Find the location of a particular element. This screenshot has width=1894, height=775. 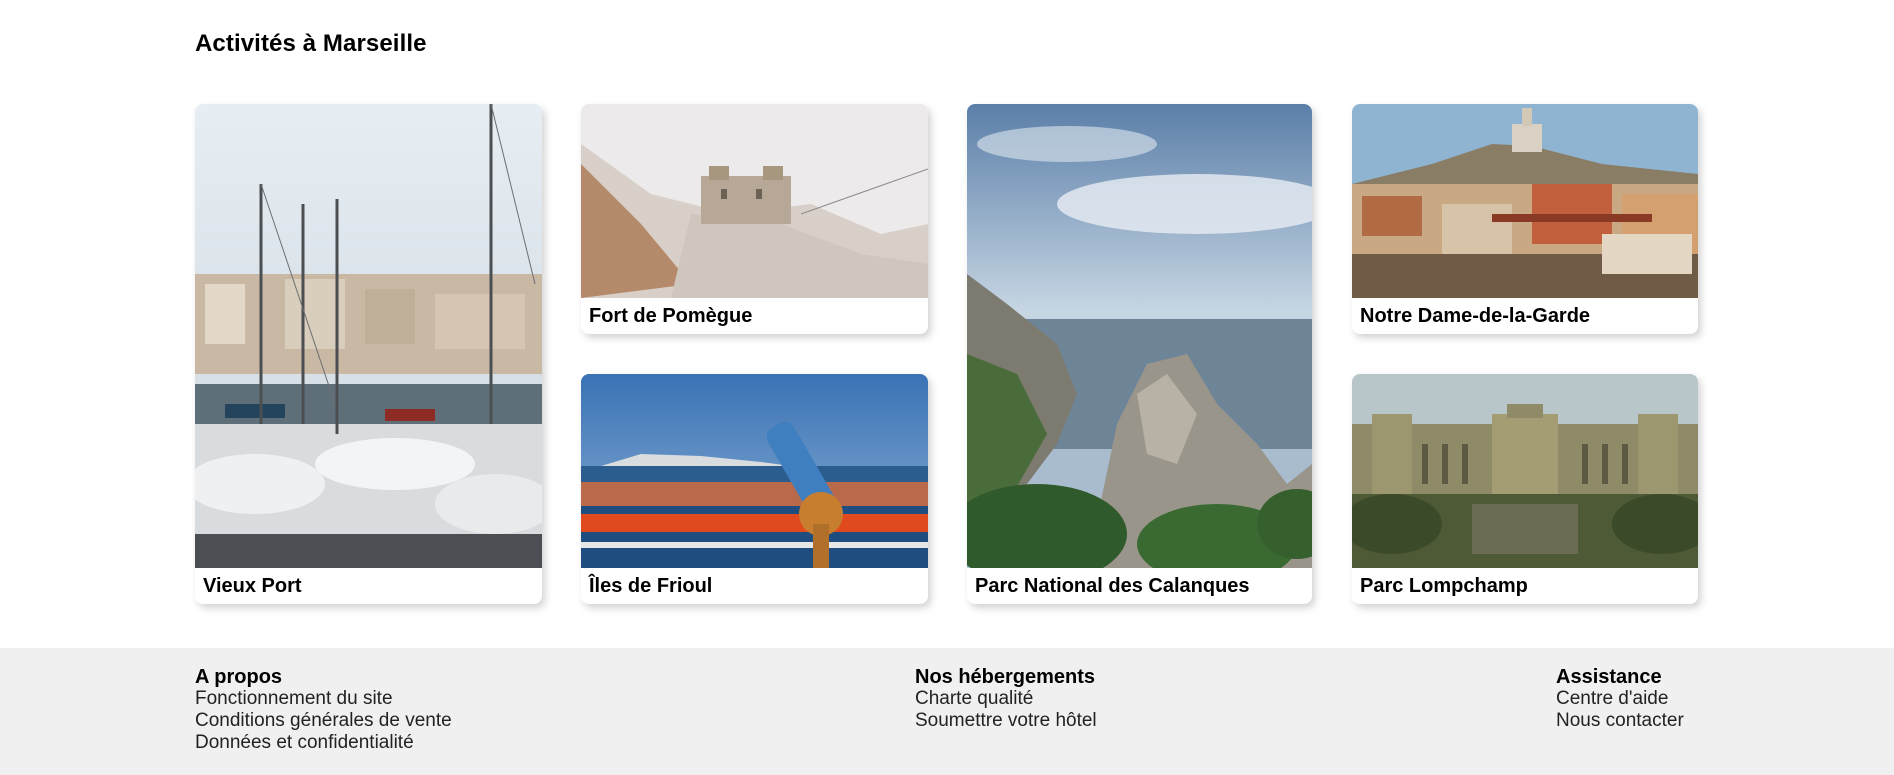

activity-card-label: Îles de Frioul is located at coordinates (651, 586).